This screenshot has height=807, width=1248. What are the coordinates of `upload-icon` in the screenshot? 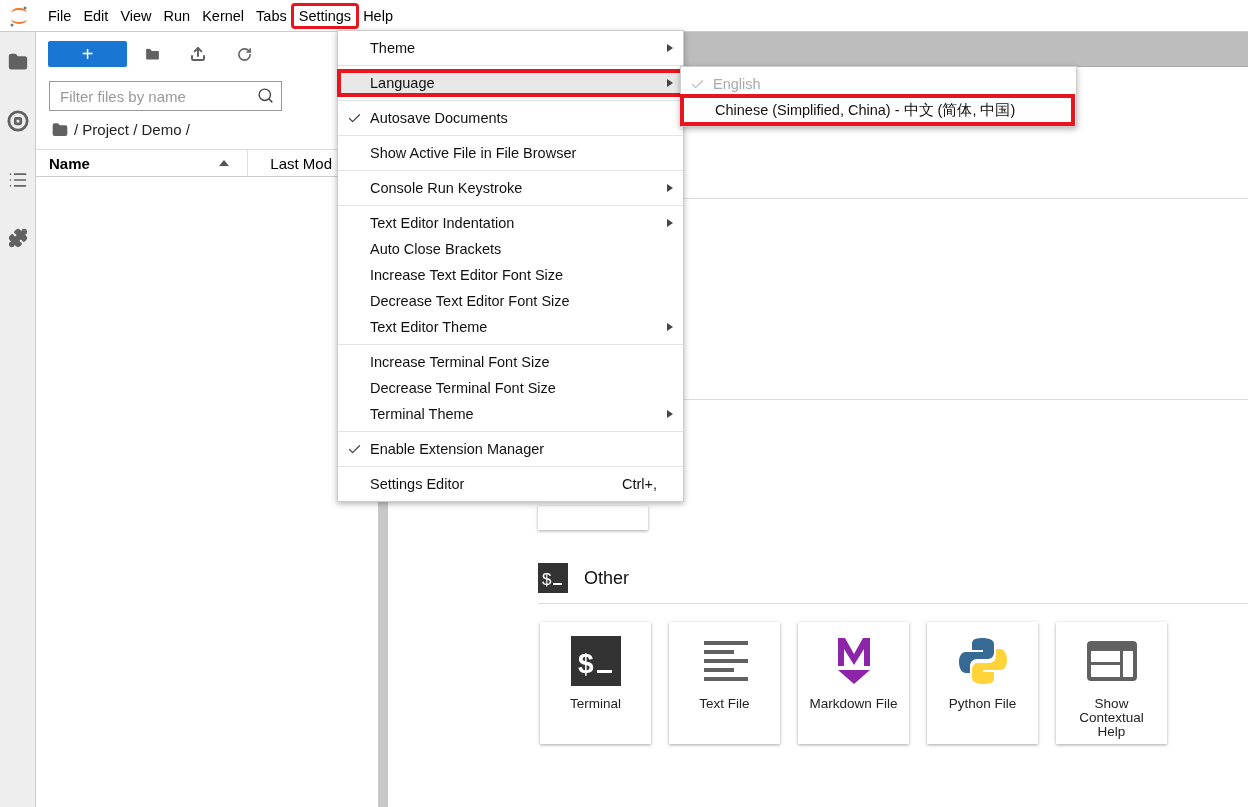 It's located at (198, 54).